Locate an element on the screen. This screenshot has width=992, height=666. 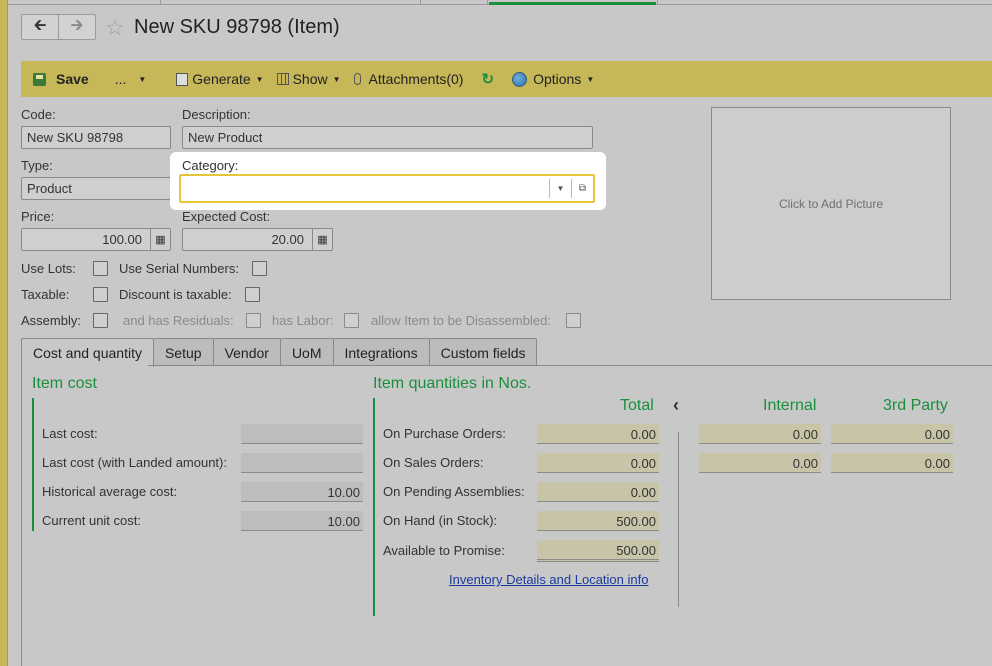
code-field: New SKU 98798 is located at coordinates (96, 137).